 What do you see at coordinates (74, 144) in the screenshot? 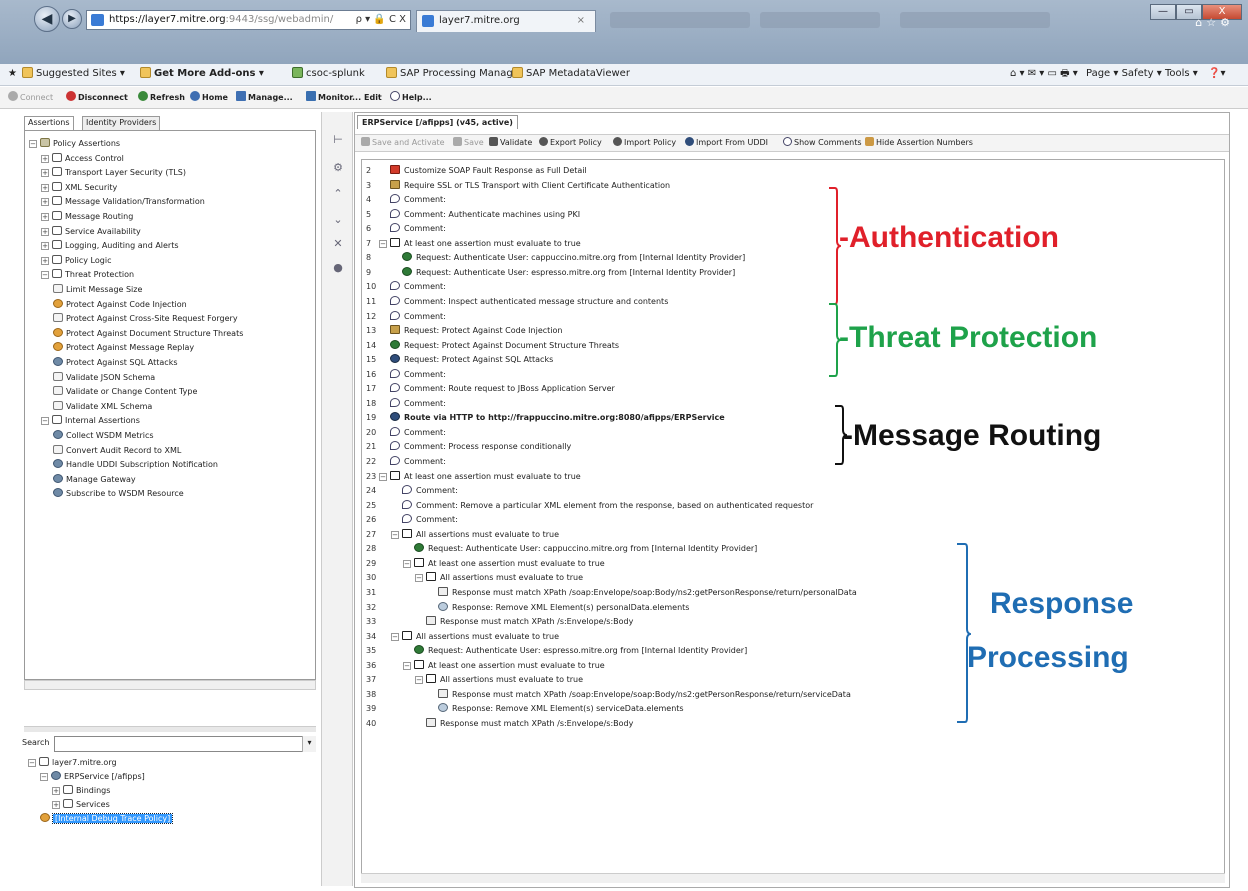
I see `tree-node: − Policy Assertions` at bounding box center [74, 144].